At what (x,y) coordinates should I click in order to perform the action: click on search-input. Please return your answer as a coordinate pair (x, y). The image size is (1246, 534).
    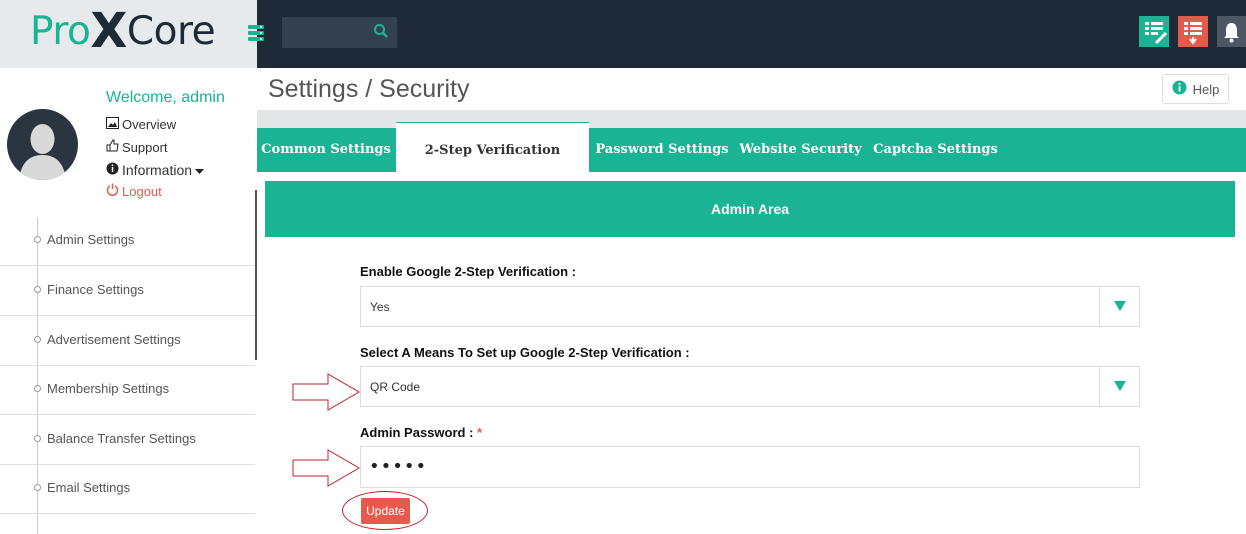
    Looking at the image, I should click on (339, 32).